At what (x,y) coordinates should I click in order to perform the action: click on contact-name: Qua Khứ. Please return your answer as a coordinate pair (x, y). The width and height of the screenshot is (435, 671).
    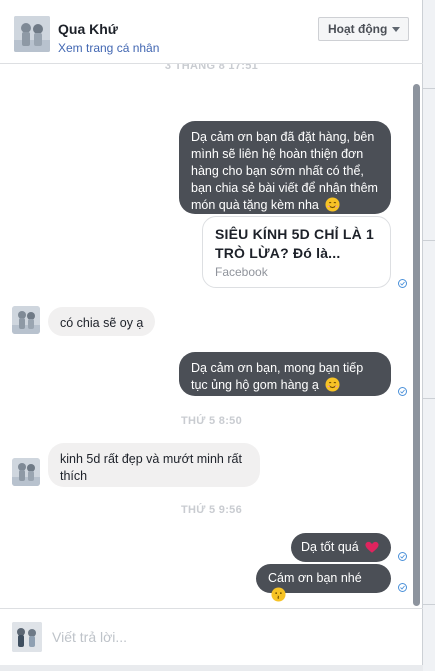
    Looking at the image, I should click on (88, 29).